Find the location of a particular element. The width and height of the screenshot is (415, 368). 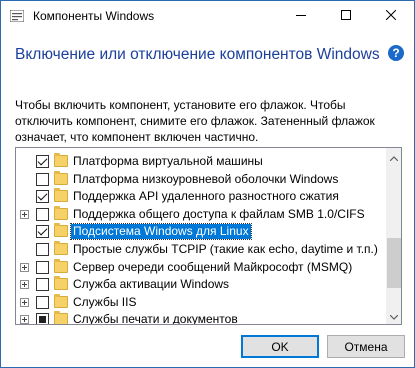

close-button is located at coordinates (390, 16).